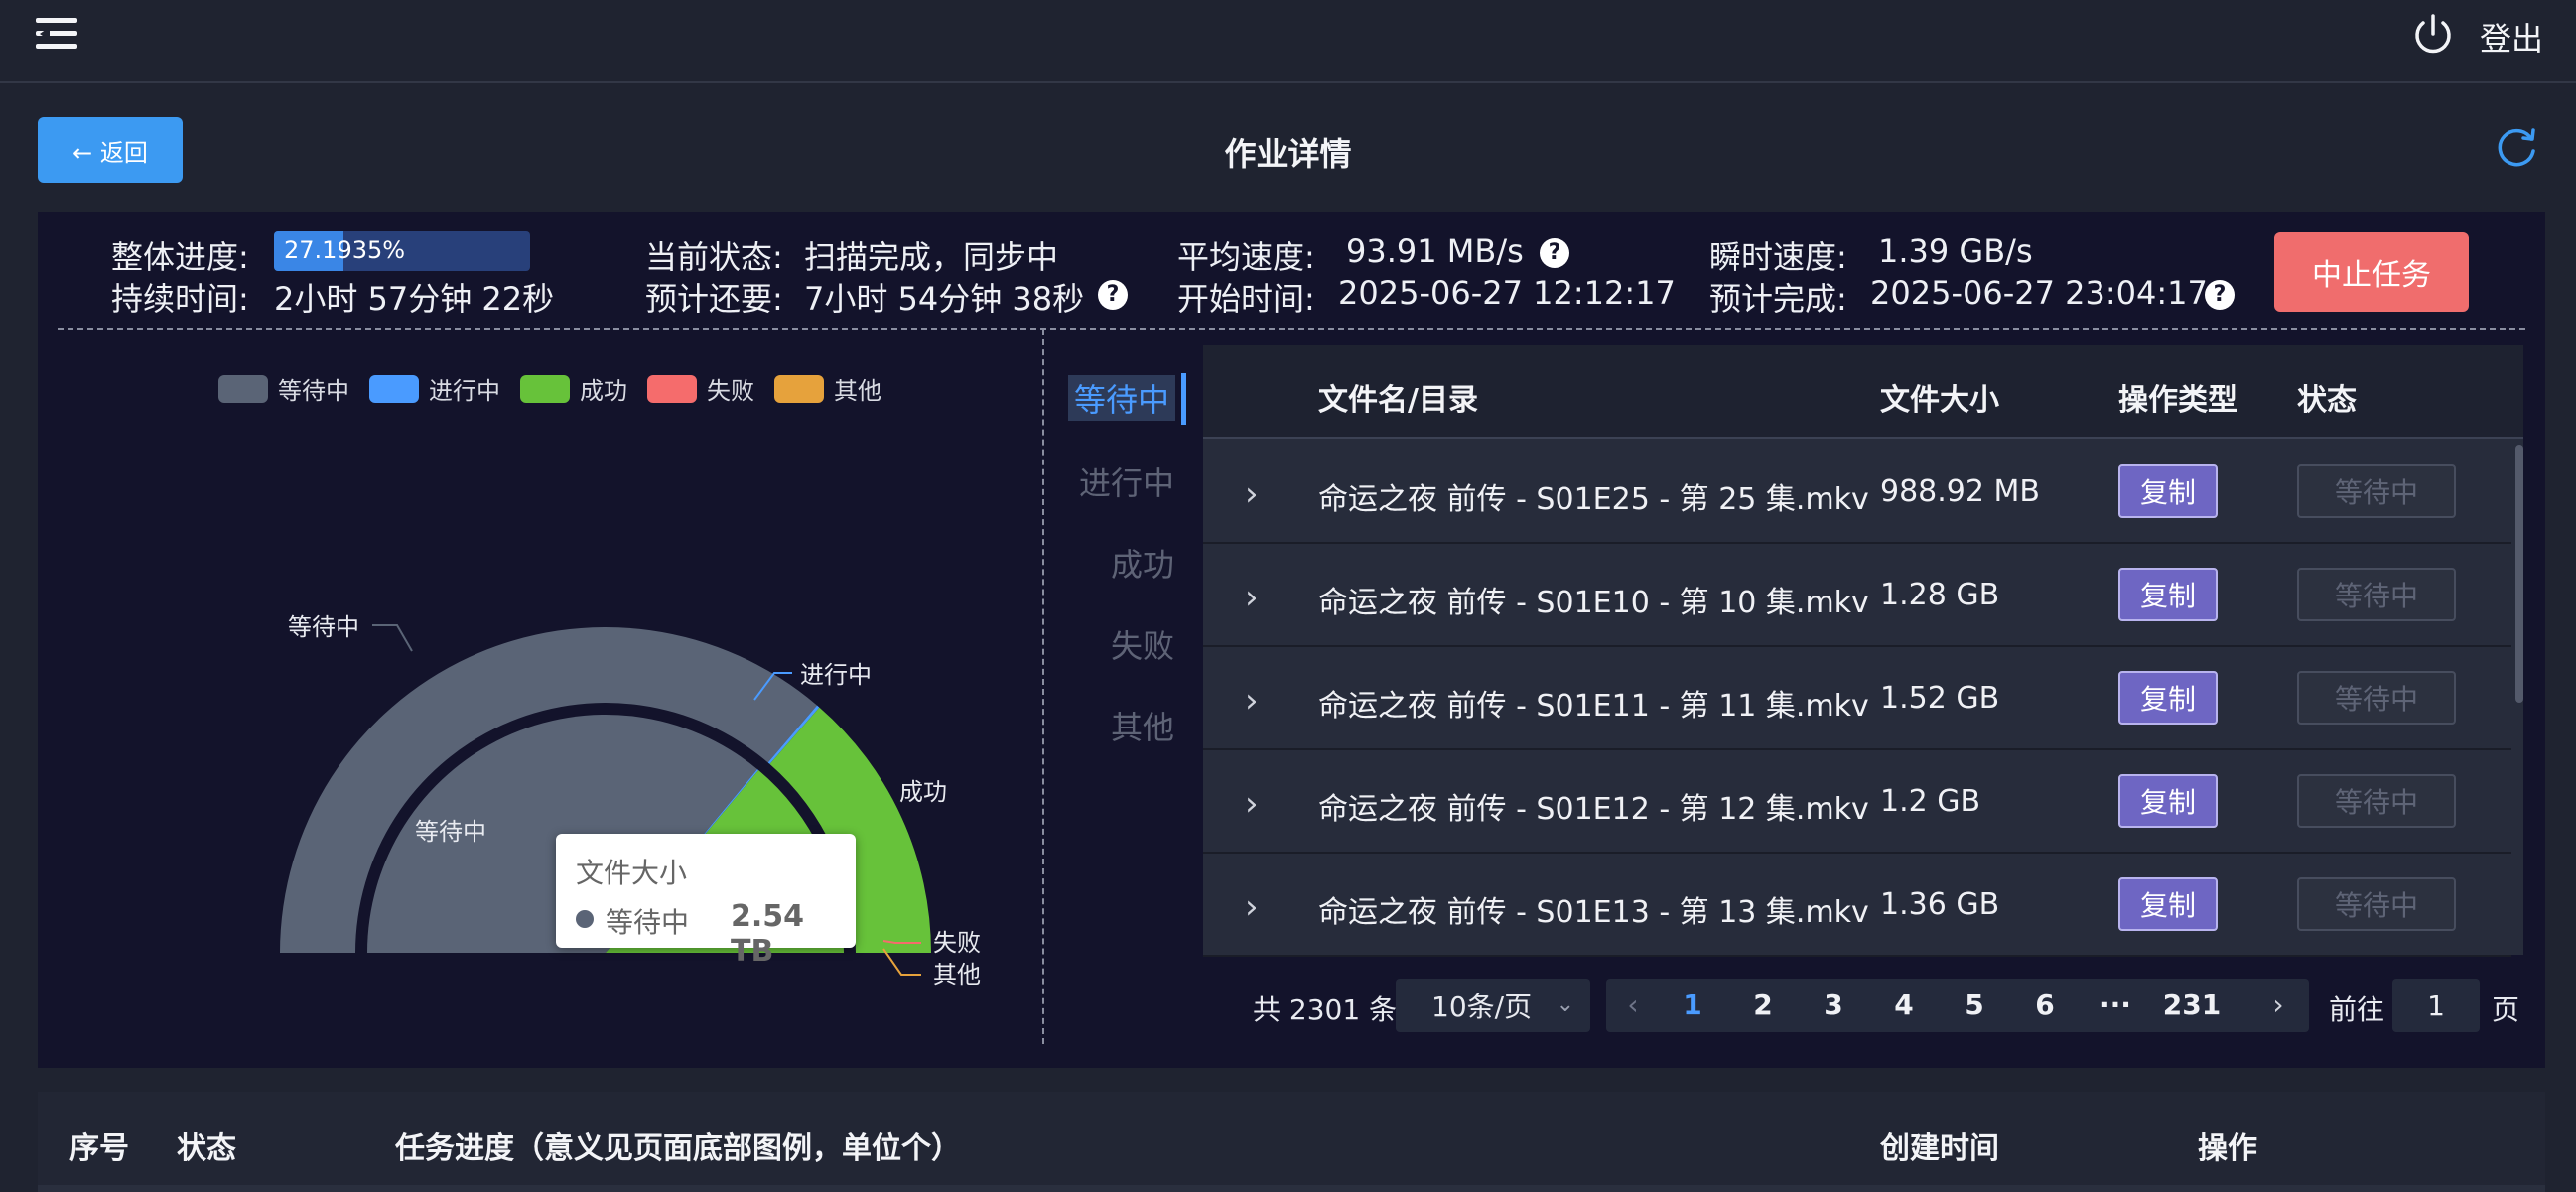 The height and width of the screenshot is (1192, 2576). I want to click on tab-in-progress: 进行中, so click(1126, 481).